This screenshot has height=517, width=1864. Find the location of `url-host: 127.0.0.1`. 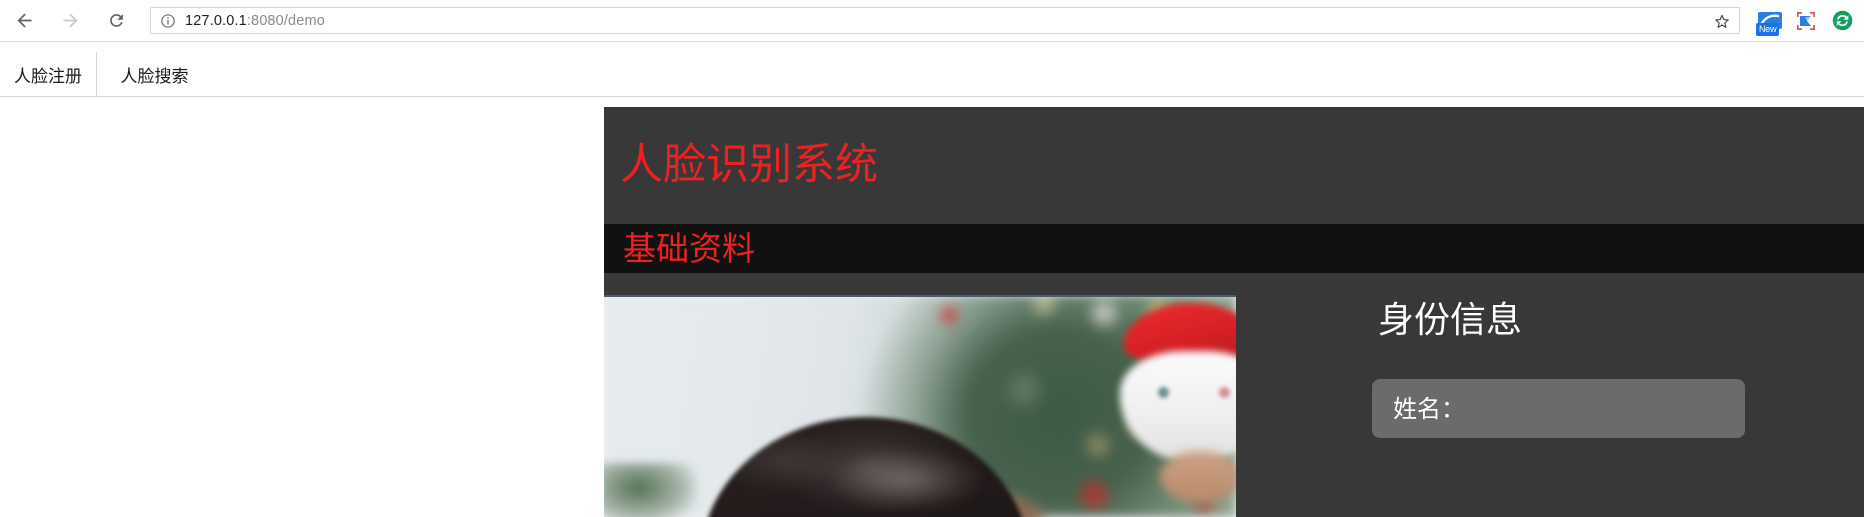

url-host: 127.0.0.1 is located at coordinates (216, 20).